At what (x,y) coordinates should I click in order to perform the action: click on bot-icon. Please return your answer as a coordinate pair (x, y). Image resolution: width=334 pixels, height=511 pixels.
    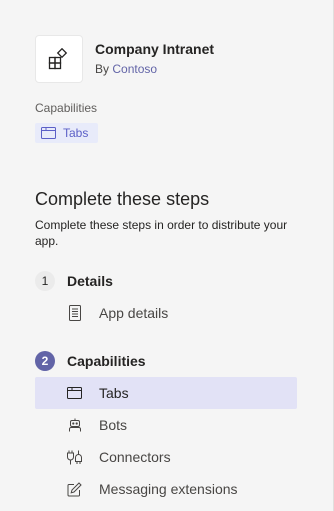
    Looking at the image, I should click on (74, 425).